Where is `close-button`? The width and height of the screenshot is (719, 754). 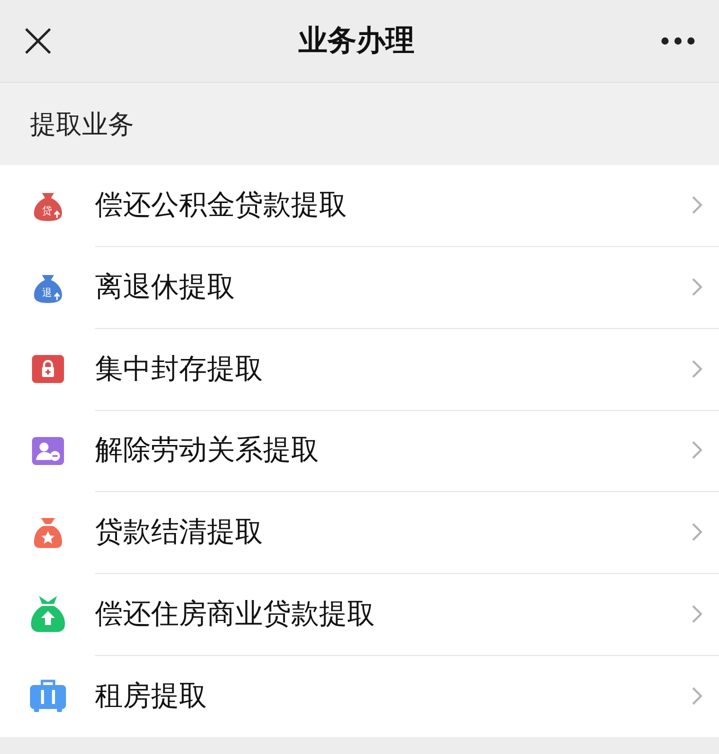 close-button is located at coordinates (38, 41).